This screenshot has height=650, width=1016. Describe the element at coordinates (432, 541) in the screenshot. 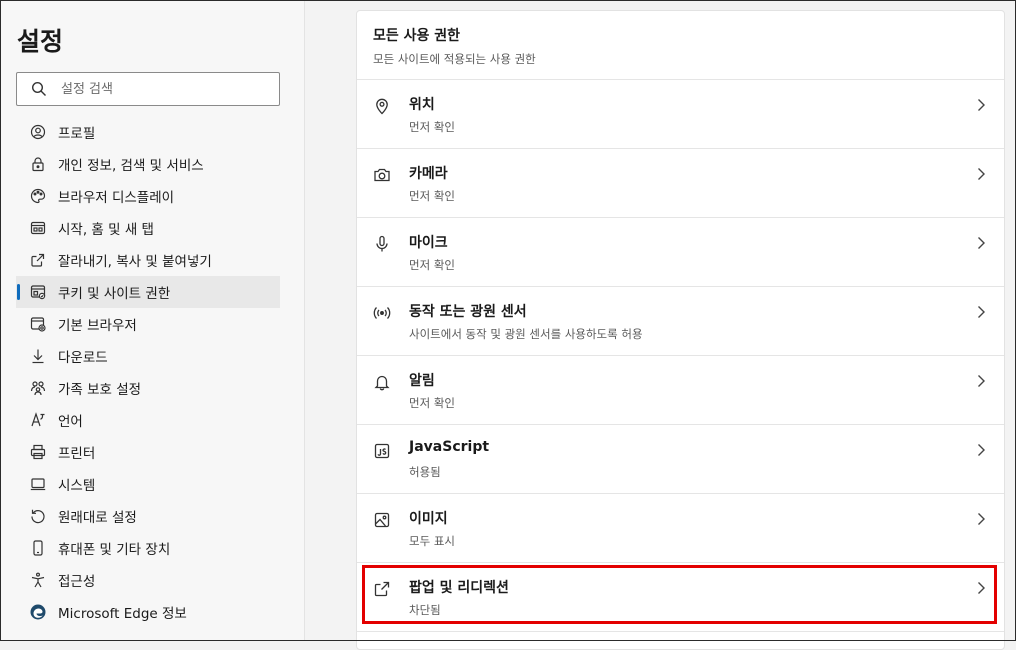

I see `permission-status: 모두 표시` at that location.